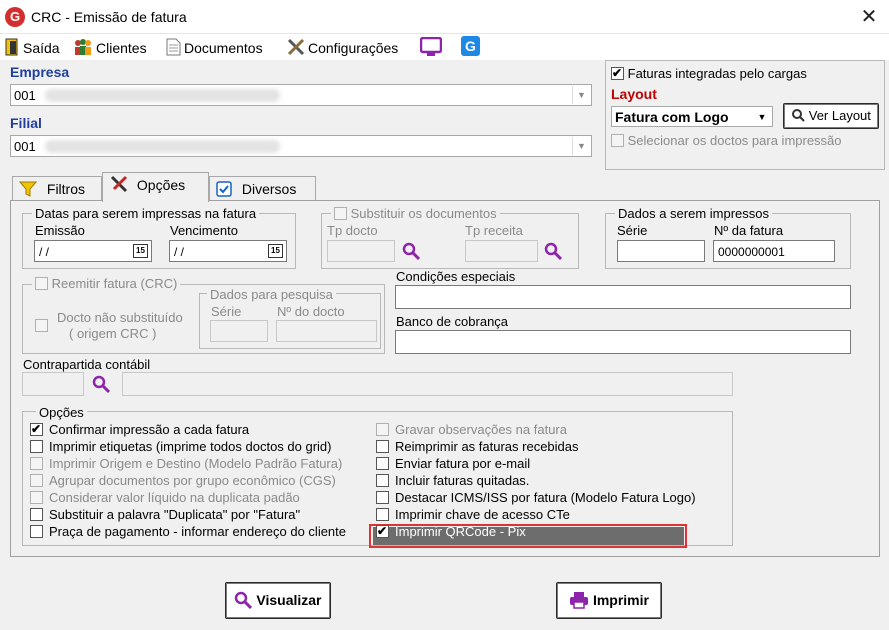  What do you see at coordinates (262, 188) in the screenshot?
I see `tab-diversos: Diversos` at bounding box center [262, 188].